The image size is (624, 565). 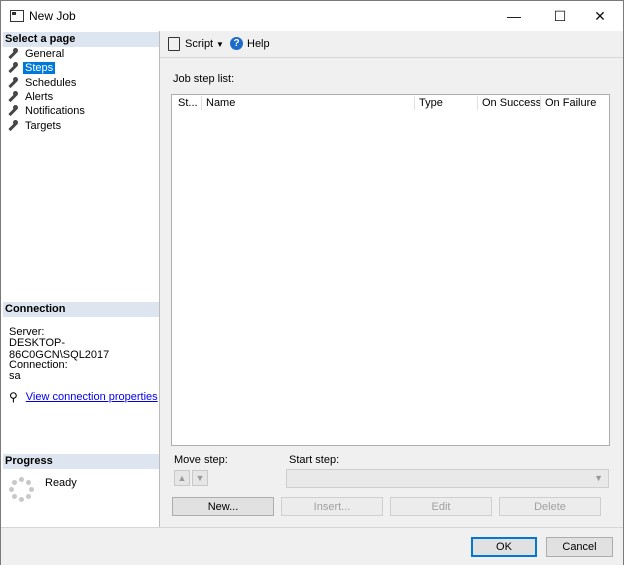 I want to click on job-window-icon, so click(x=17, y=16).